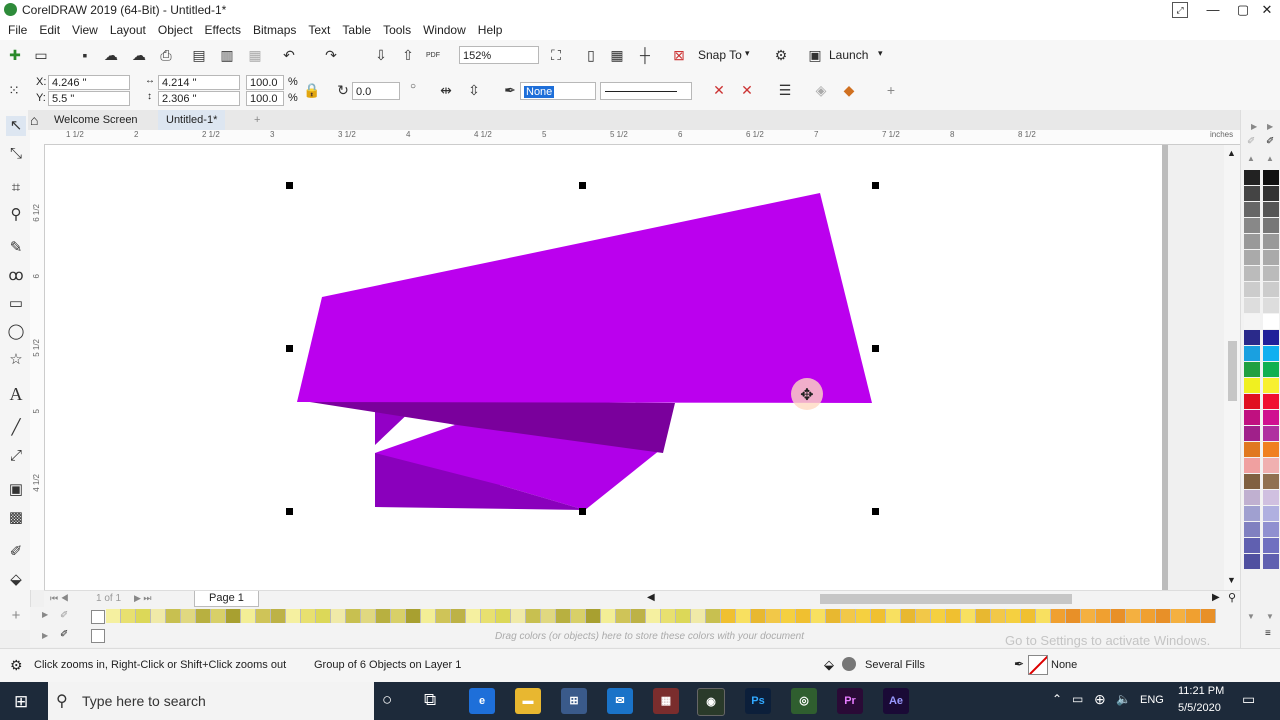  What do you see at coordinates (591, 55) in the screenshot?
I see `show-rulers-icon: ▯` at bounding box center [591, 55].